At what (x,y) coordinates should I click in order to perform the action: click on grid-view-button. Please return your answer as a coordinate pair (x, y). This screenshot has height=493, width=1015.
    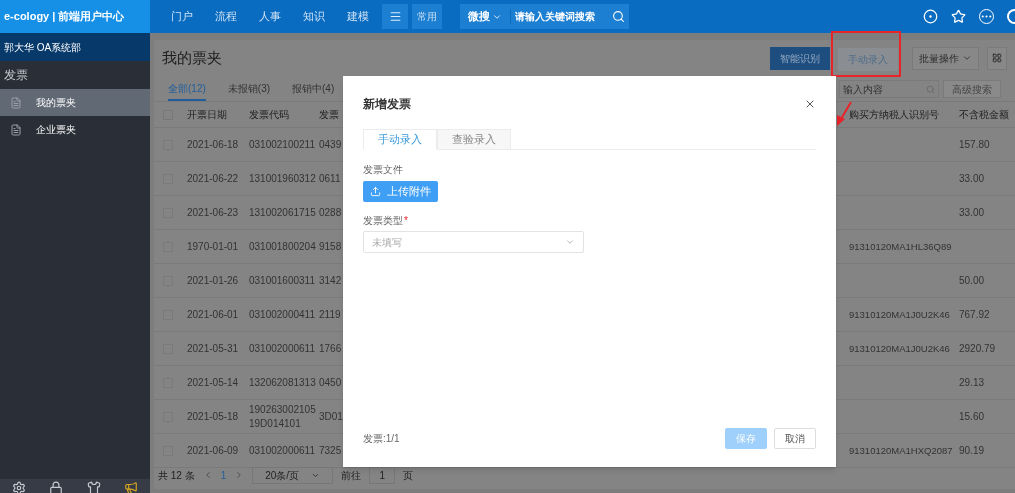
    Looking at the image, I should click on (997, 58).